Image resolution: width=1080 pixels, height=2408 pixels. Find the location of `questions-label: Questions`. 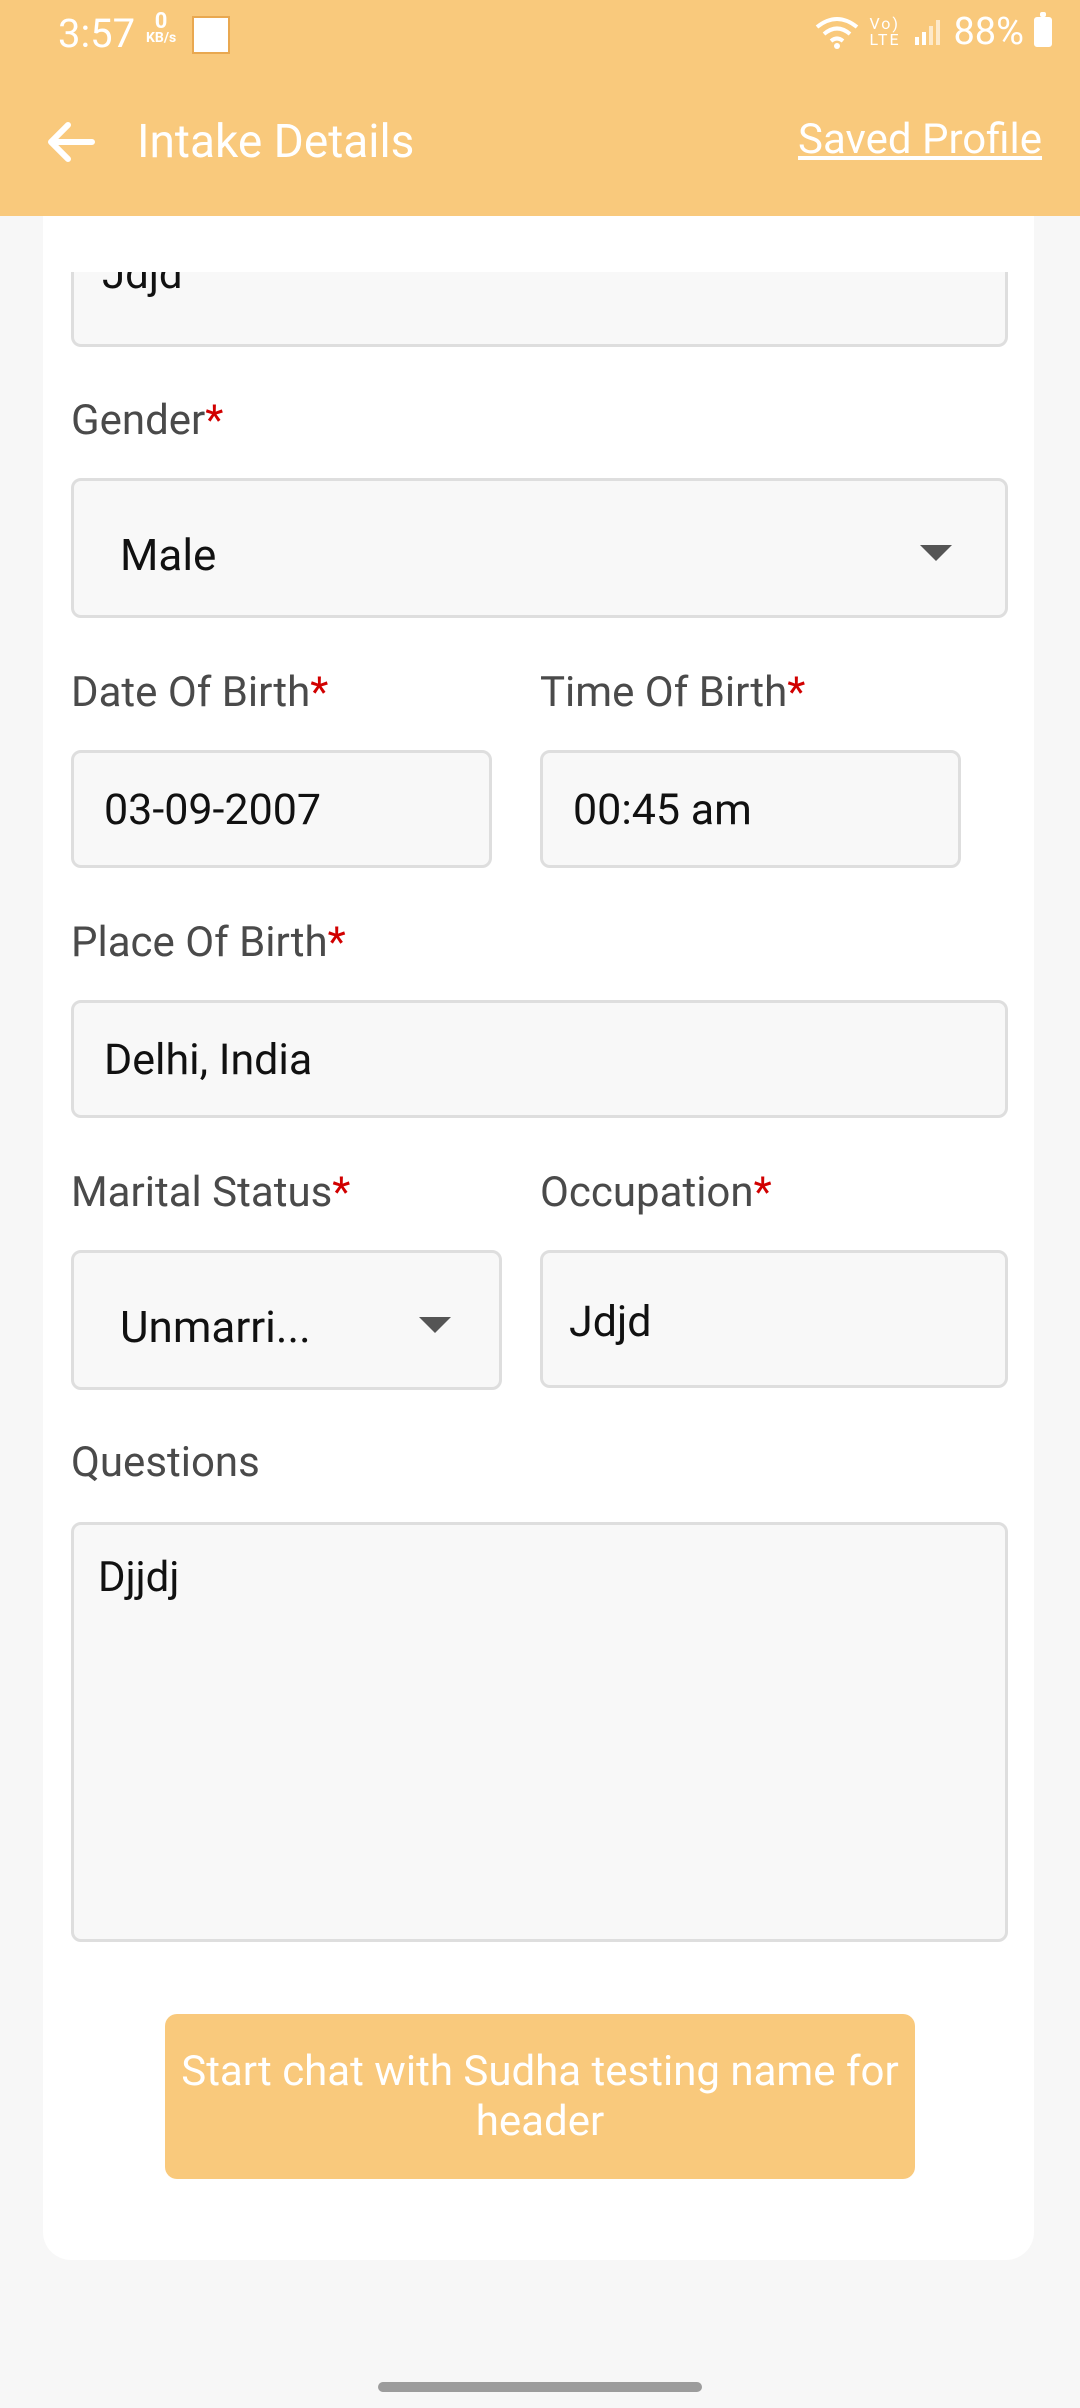

questions-label: Questions is located at coordinates (165, 1462).